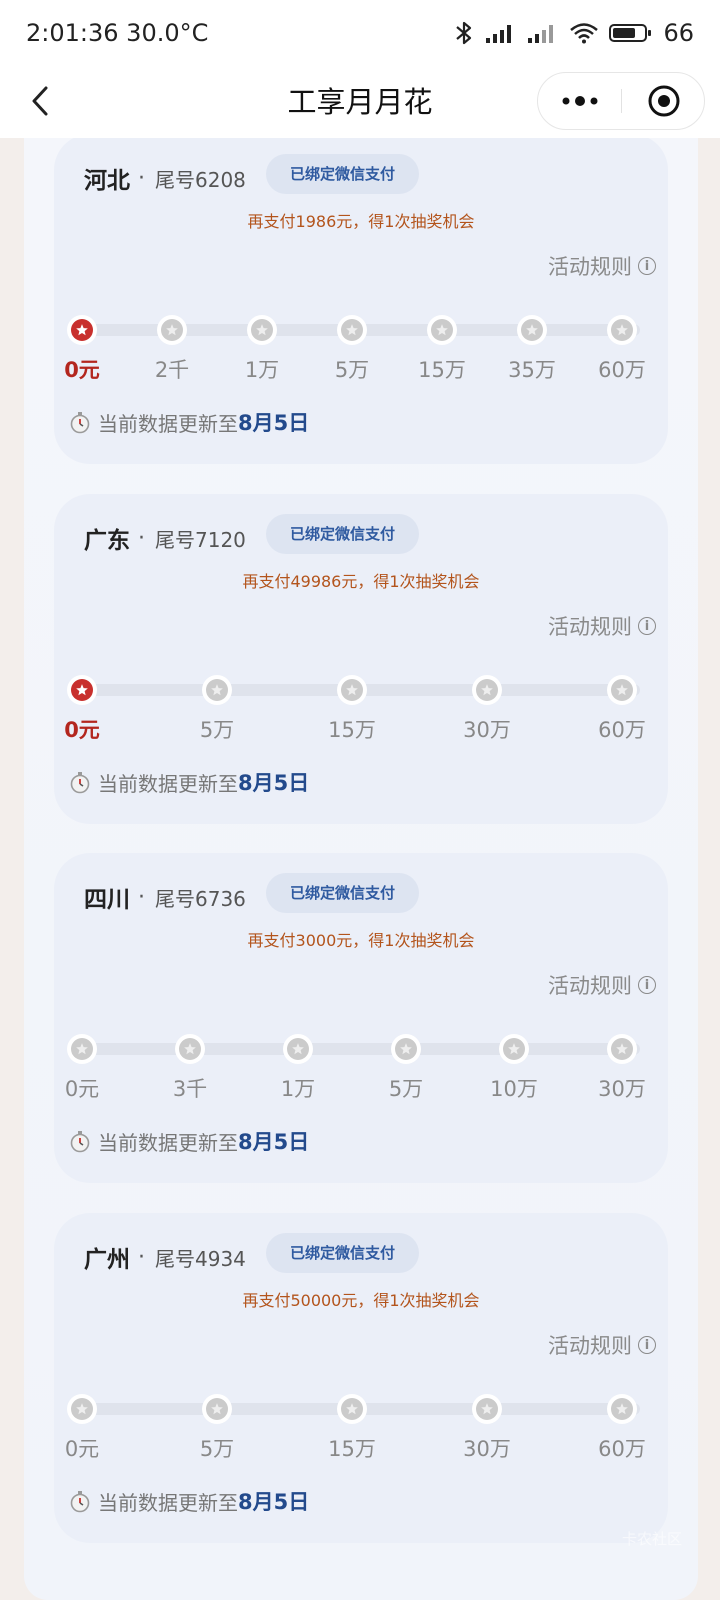  What do you see at coordinates (361, 1049) in the screenshot?
I see `progress-track` at bounding box center [361, 1049].